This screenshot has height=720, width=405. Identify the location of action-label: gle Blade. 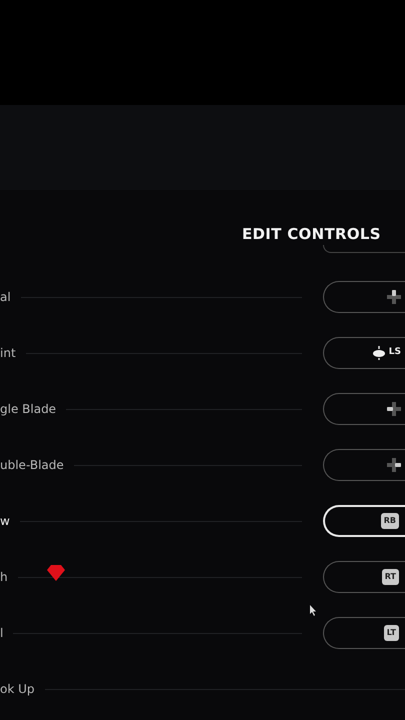
(28, 409).